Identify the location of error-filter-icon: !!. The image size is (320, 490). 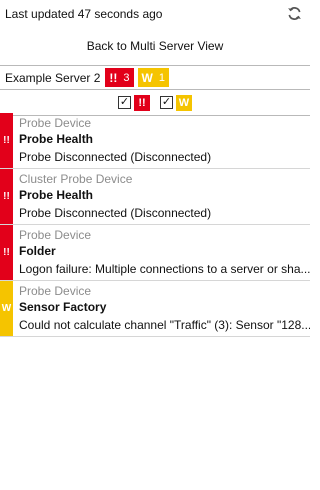
(142, 102).